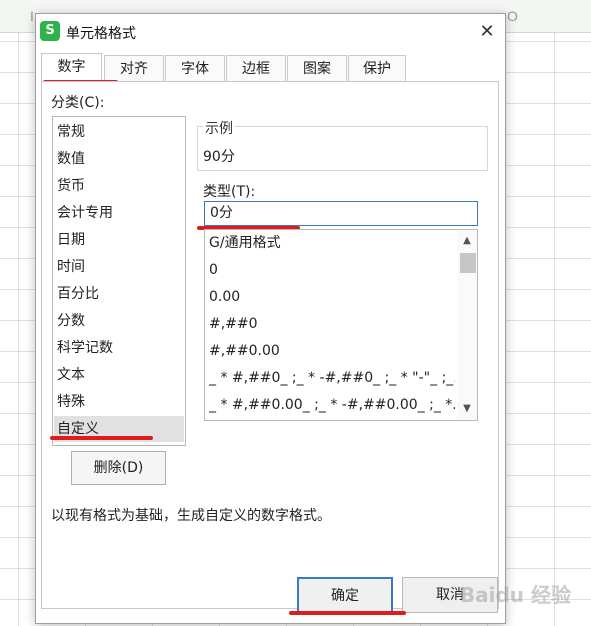  What do you see at coordinates (468, 263) in the screenshot?
I see `scroll-thumb` at bounding box center [468, 263].